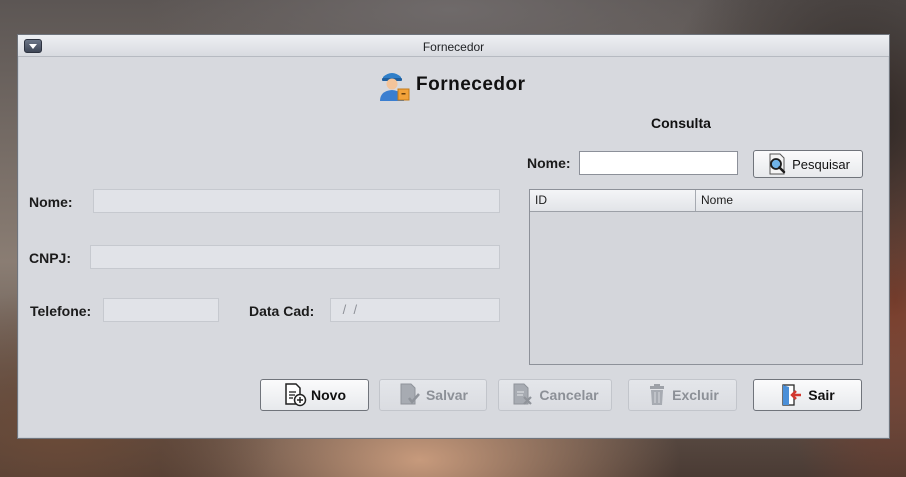  I want to click on consulta-search-input, so click(658, 163).